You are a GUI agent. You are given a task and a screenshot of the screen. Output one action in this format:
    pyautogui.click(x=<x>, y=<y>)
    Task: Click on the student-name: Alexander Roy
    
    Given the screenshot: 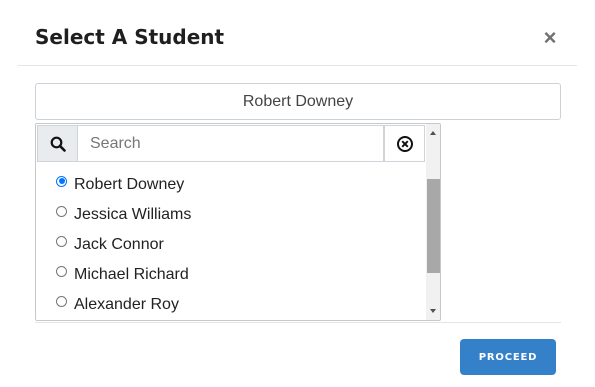 What is the action you would take?
    pyautogui.click(x=126, y=304)
    